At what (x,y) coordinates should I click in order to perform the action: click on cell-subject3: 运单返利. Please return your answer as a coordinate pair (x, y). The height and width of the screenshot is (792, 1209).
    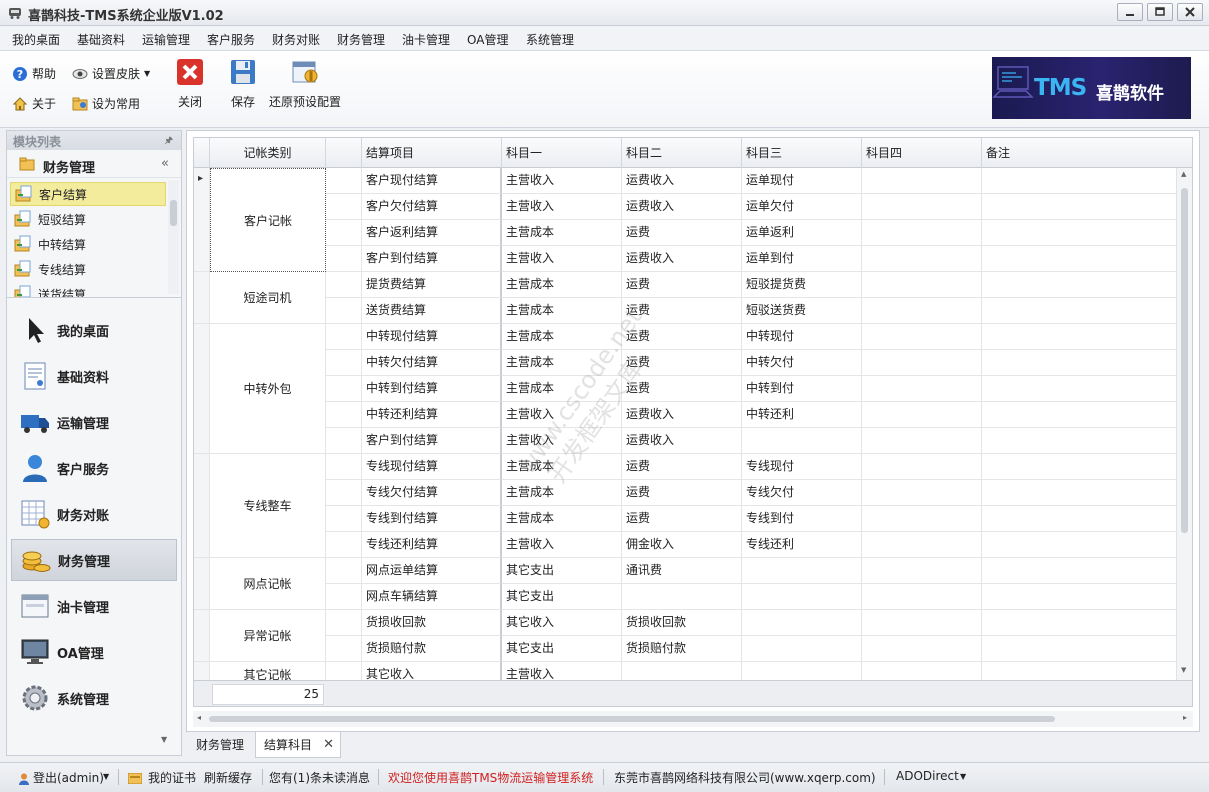
    Looking at the image, I should click on (802, 233).